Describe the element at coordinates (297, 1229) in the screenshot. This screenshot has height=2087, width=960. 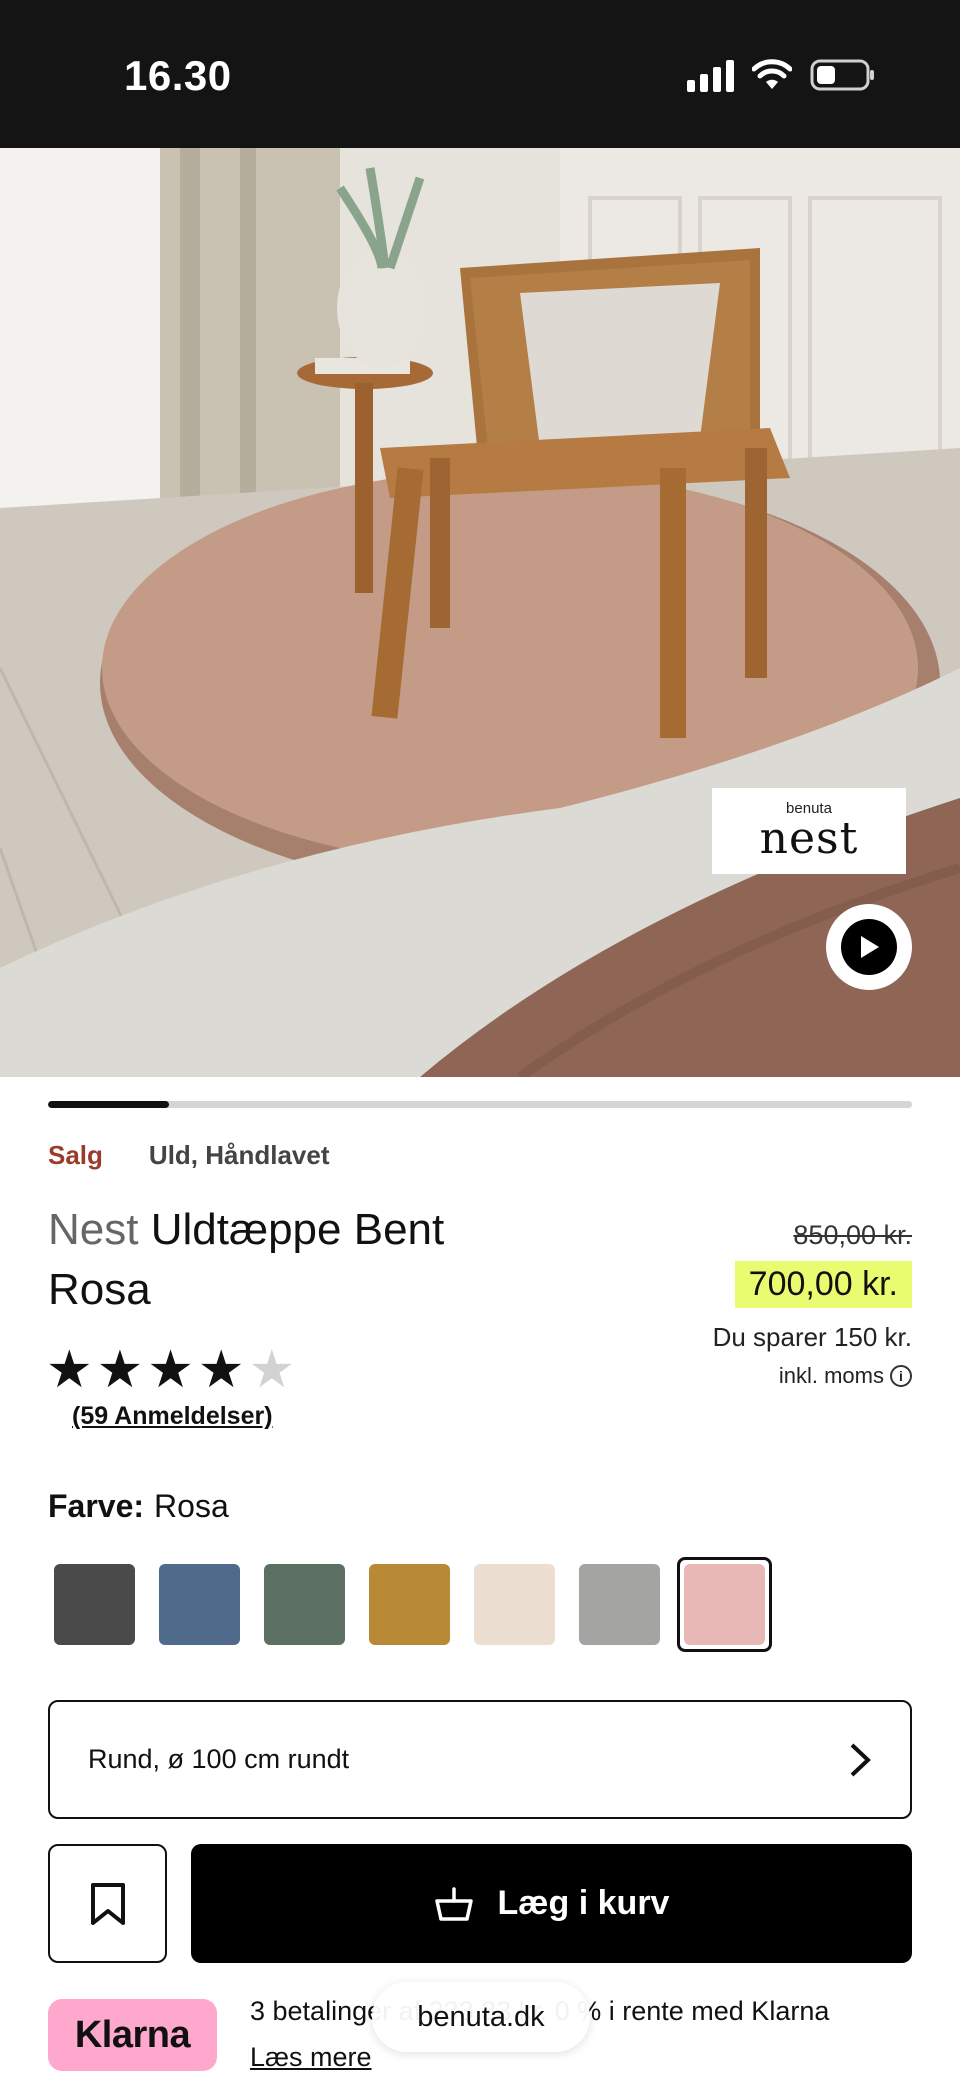
I see `product-name-line1: Uldtæppe Bent` at that location.